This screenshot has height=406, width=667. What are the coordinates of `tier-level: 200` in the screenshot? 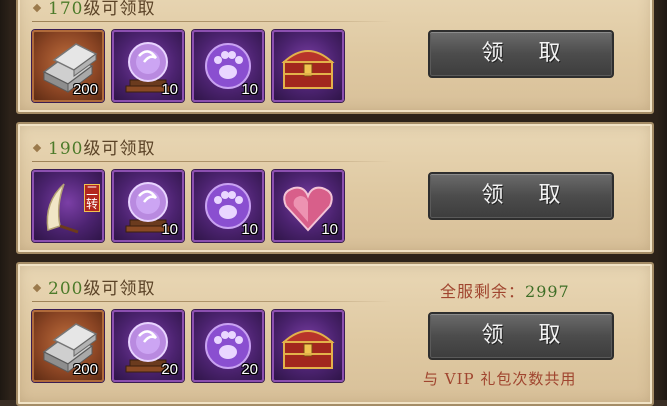 It's located at (66, 289).